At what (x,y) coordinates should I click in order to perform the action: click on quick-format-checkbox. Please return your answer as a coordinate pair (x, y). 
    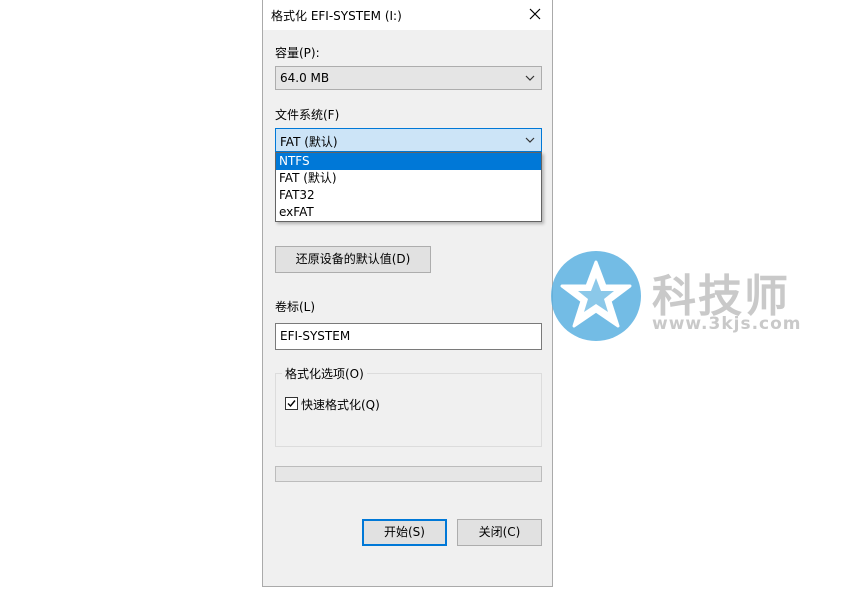
    Looking at the image, I should click on (291, 403).